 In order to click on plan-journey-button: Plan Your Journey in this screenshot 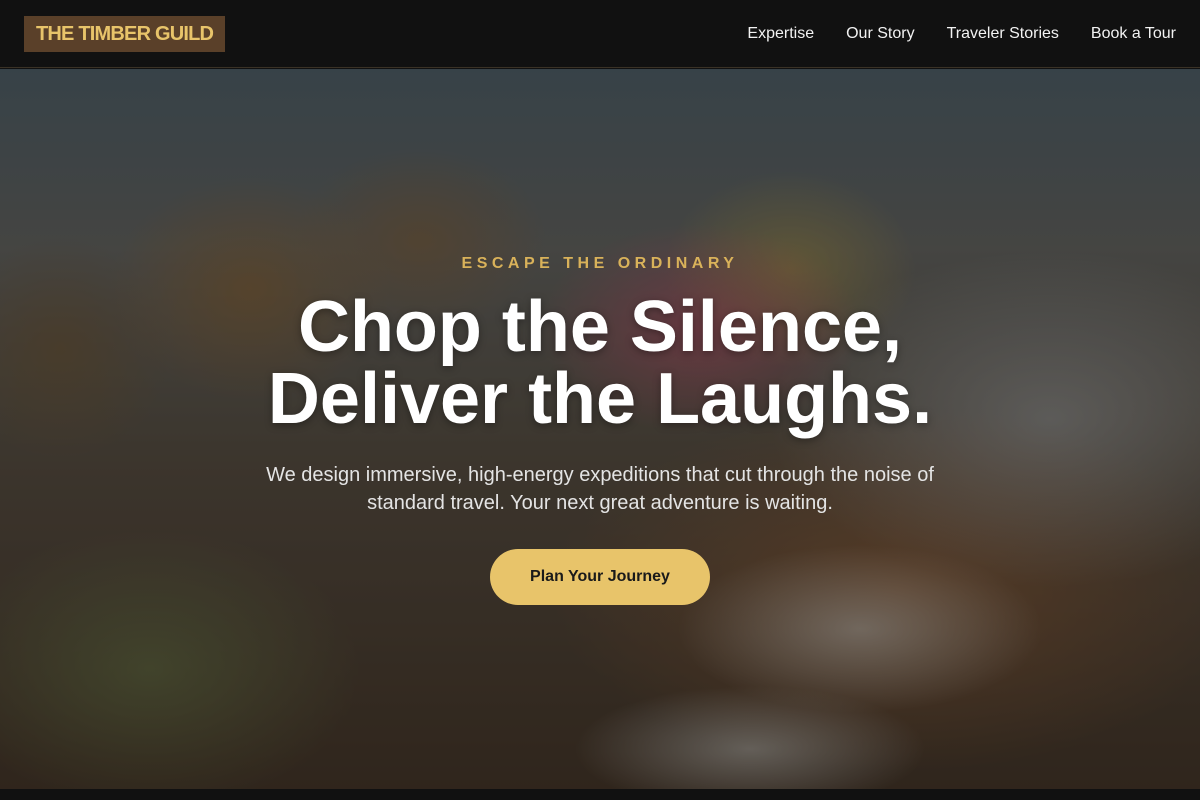, I will do `click(600, 577)`.